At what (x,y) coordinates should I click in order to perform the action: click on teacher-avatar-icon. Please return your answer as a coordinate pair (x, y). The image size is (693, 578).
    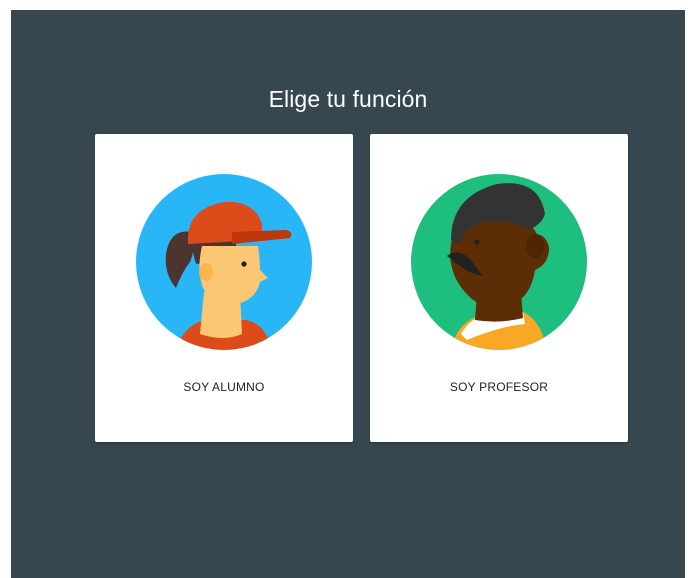
    Looking at the image, I should click on (499, 262).